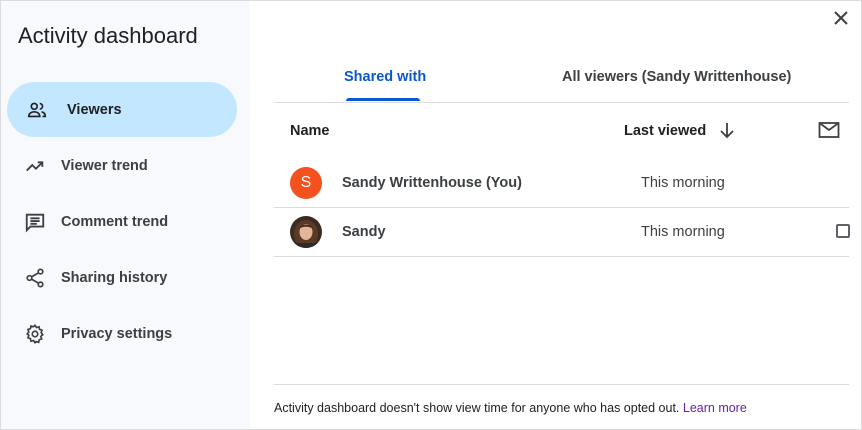 The width and height of the screenshot is (862, 430). I want to click on people-icon, so click(37, 110).